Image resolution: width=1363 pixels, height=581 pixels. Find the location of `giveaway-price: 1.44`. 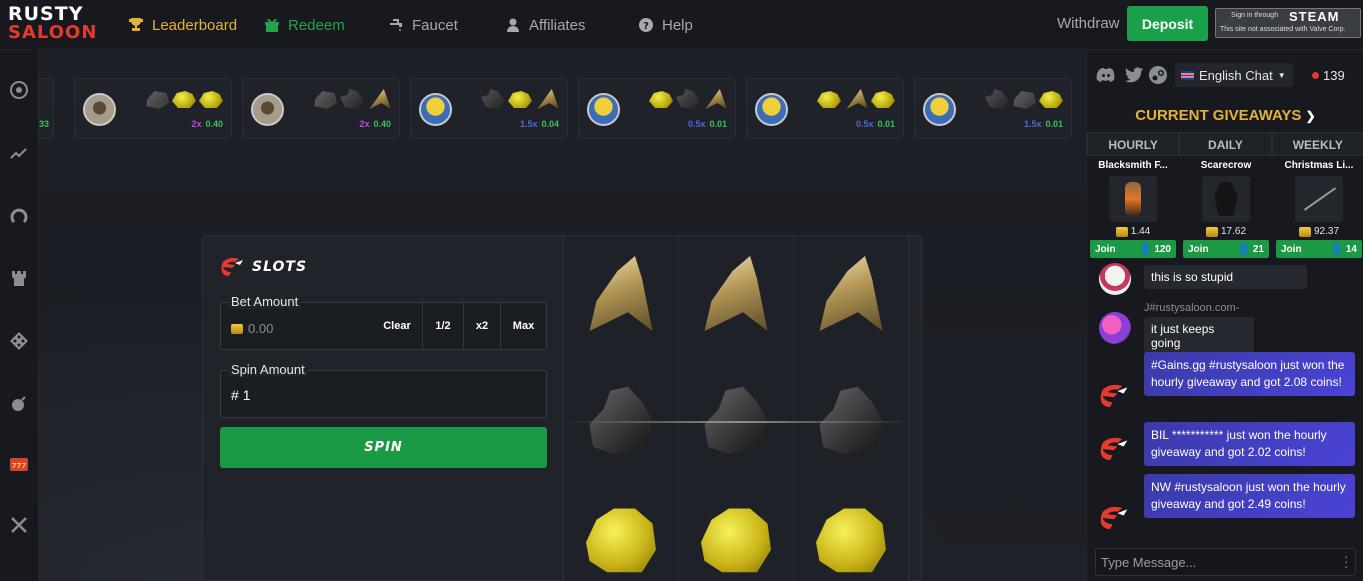

giveaway-price: 1.44 is located at coordinates (1133, 231).